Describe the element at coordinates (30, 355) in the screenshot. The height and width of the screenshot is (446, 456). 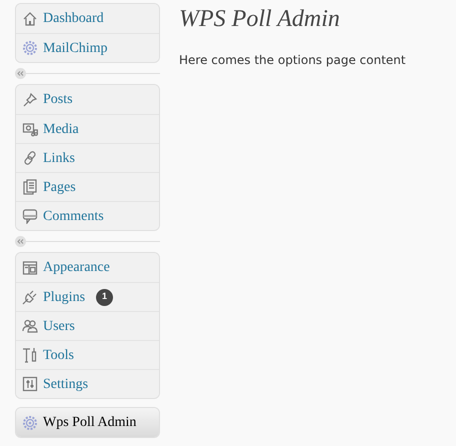
I see `tools-icon` at that location.